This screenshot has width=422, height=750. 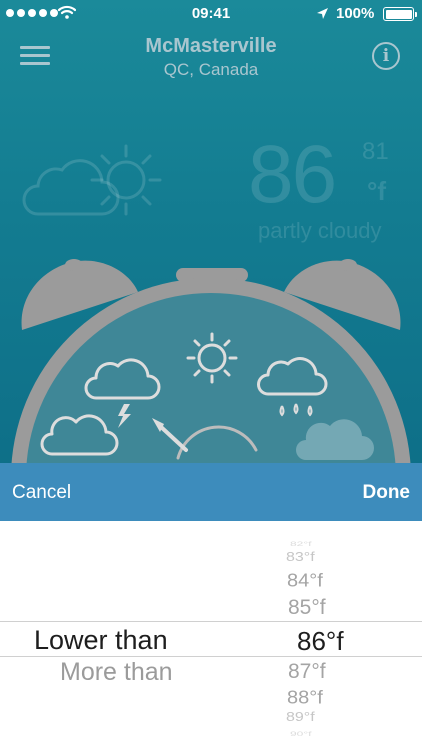 What do you see at coordinates (322, 13) in the screenshot?
I see `location-arrow-icon` at bounding box center [322, 13].